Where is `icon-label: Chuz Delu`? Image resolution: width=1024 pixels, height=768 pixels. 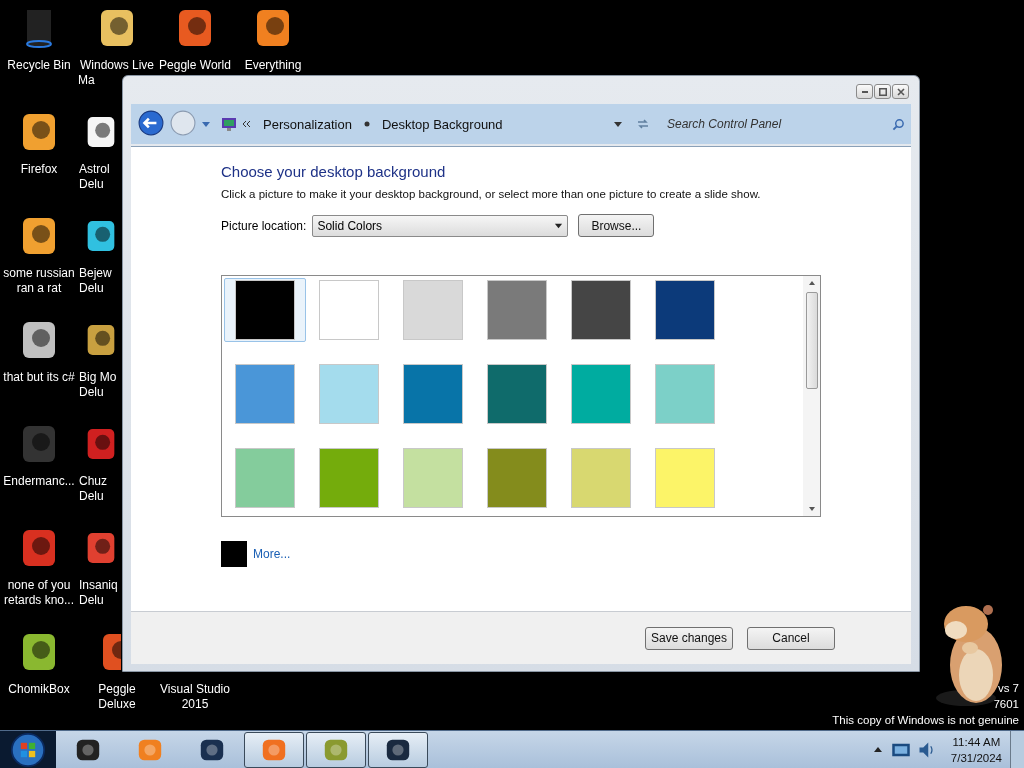
icon-label: Chuz Delu is located at coordinates (100, 489).